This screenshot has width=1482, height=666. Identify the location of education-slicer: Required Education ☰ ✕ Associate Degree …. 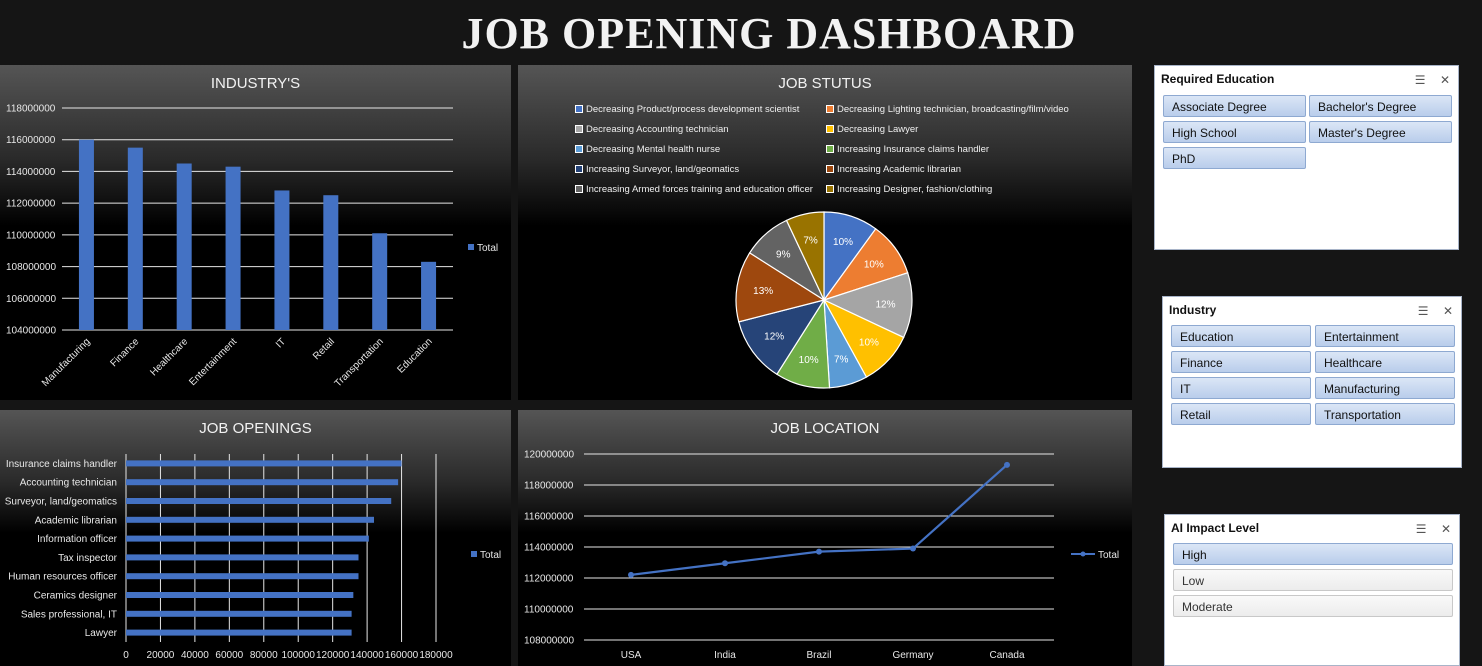
(1306, 157).